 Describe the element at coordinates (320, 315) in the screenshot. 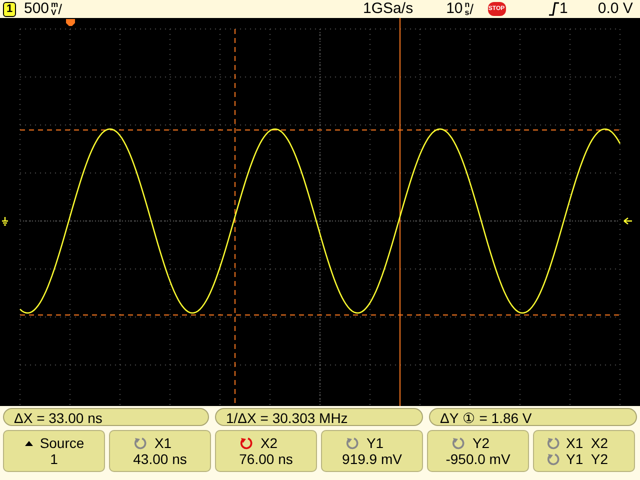

I see `y2-cursor-line` at that location.